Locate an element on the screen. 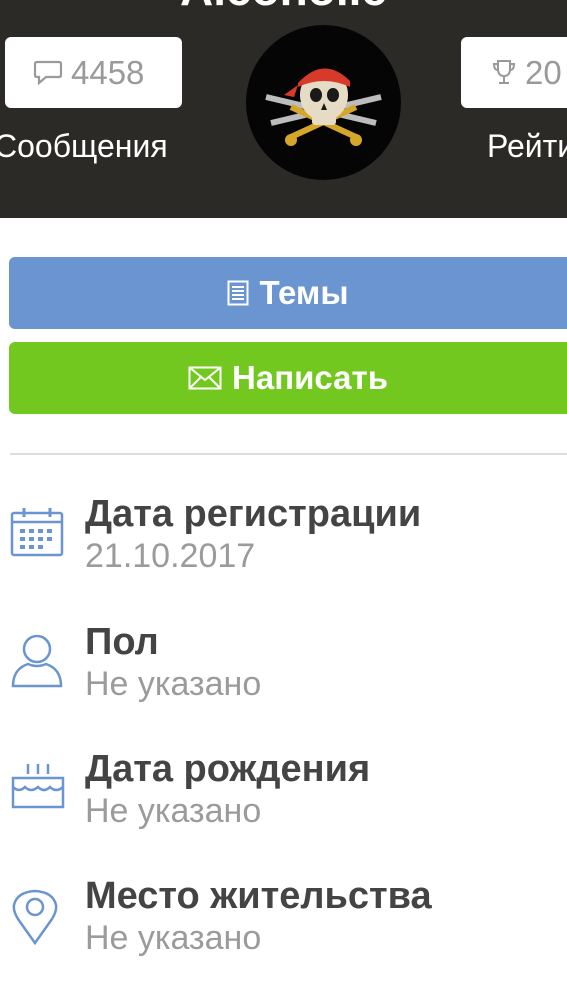 This screenshot has height=1000, width=567. pirate-skull-avatar is located at coordinates (323, 107).